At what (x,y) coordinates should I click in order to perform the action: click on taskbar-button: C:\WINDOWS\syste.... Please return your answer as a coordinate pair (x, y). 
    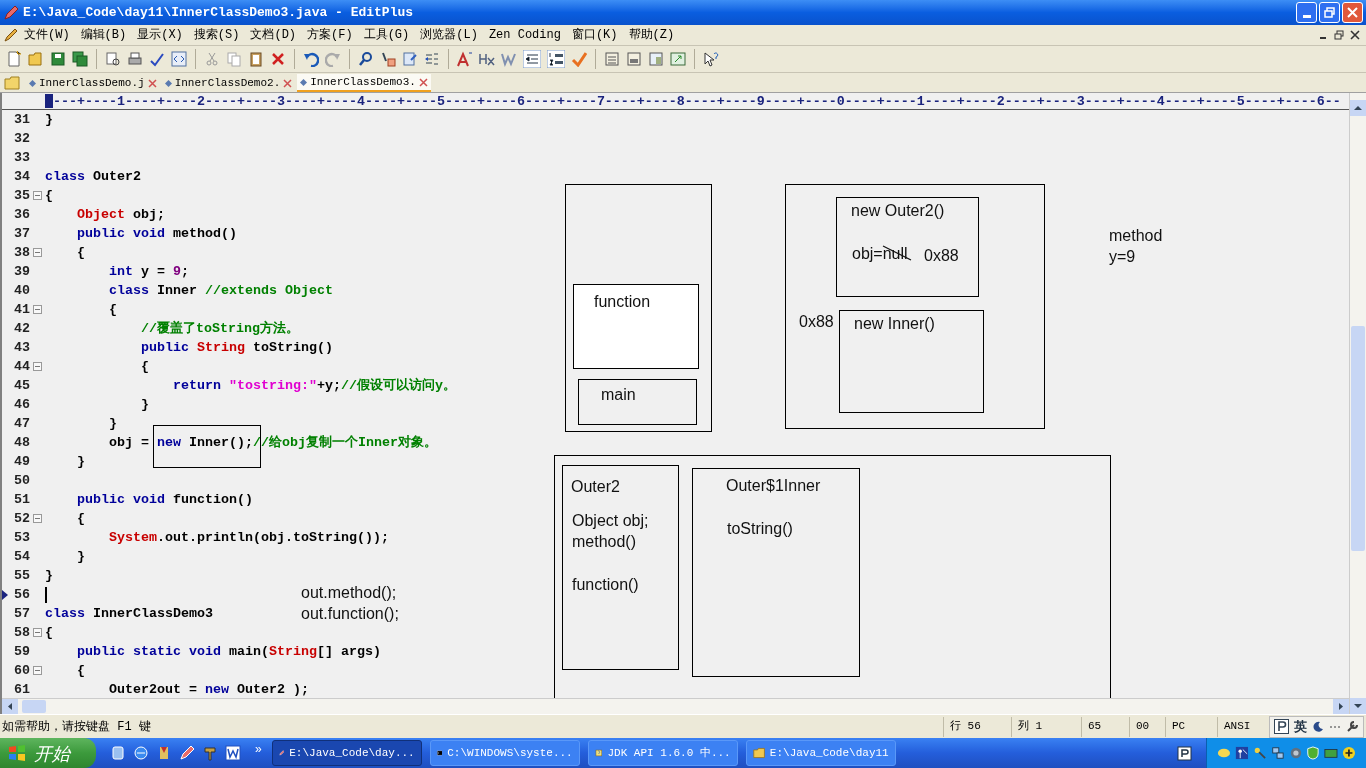
    Looking at the image, I should click on (504, 753).